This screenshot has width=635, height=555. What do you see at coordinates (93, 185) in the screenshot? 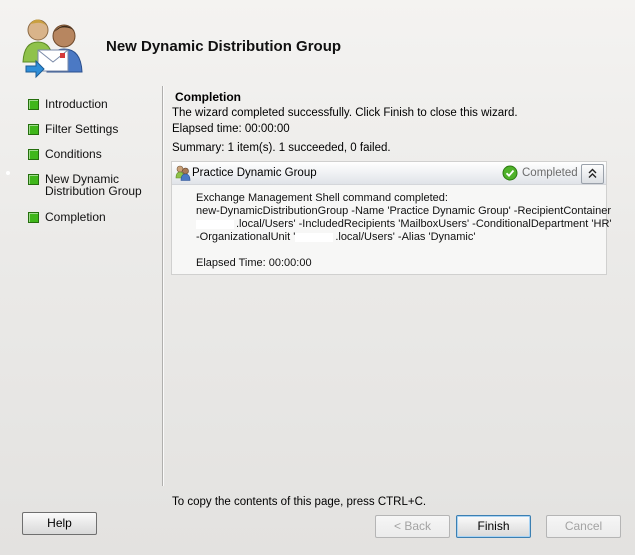
I see `nav-label: New Dynamic Distribution Group` at bounding box center [93, 185].